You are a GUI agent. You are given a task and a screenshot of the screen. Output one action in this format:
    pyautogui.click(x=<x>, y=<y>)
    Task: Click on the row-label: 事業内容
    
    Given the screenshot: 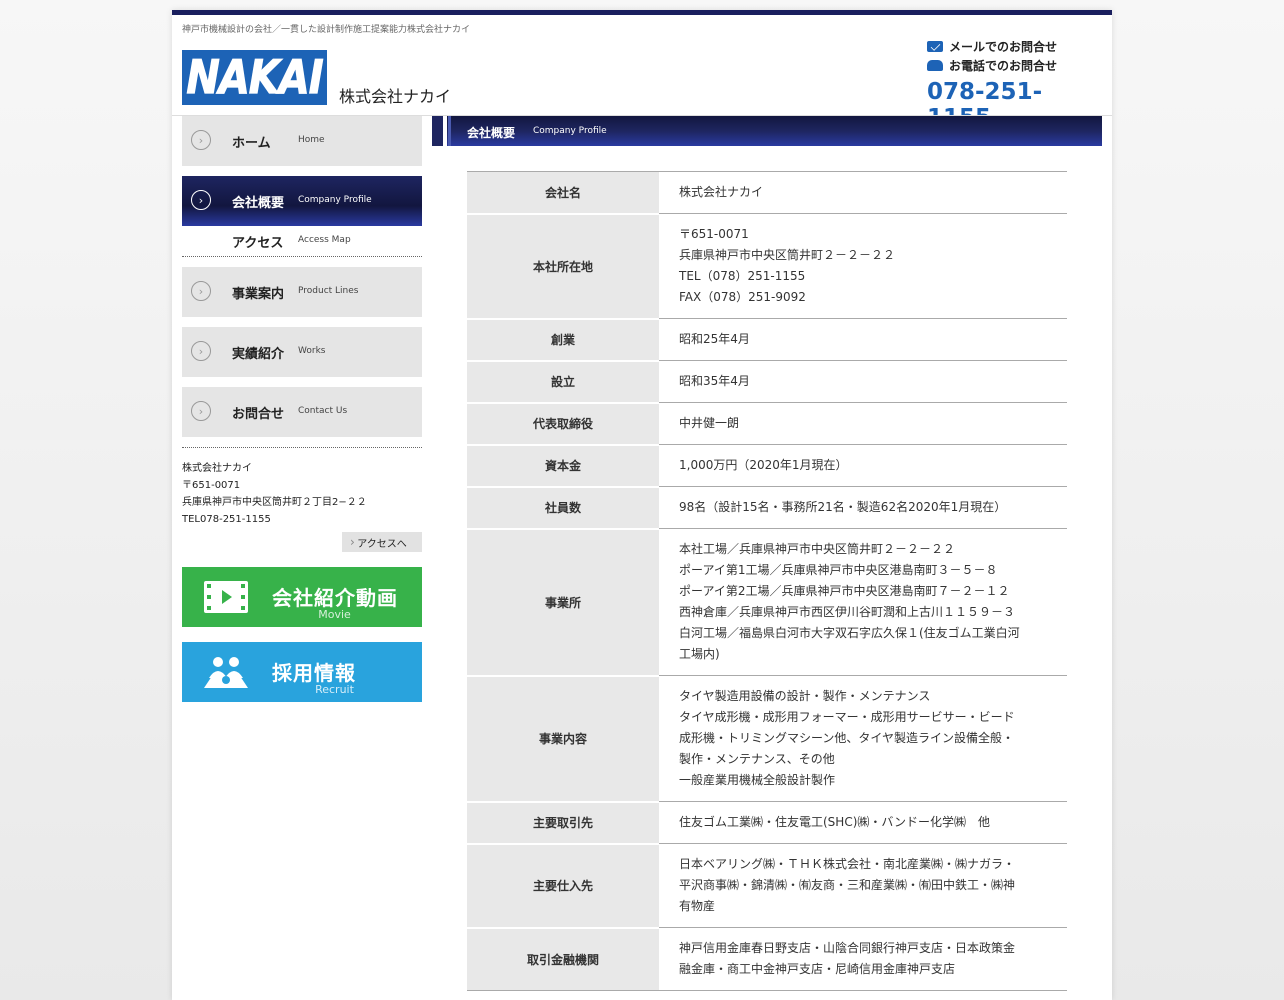 What is the action you would take?
    pyautogui.click(x=563, y=738)
    